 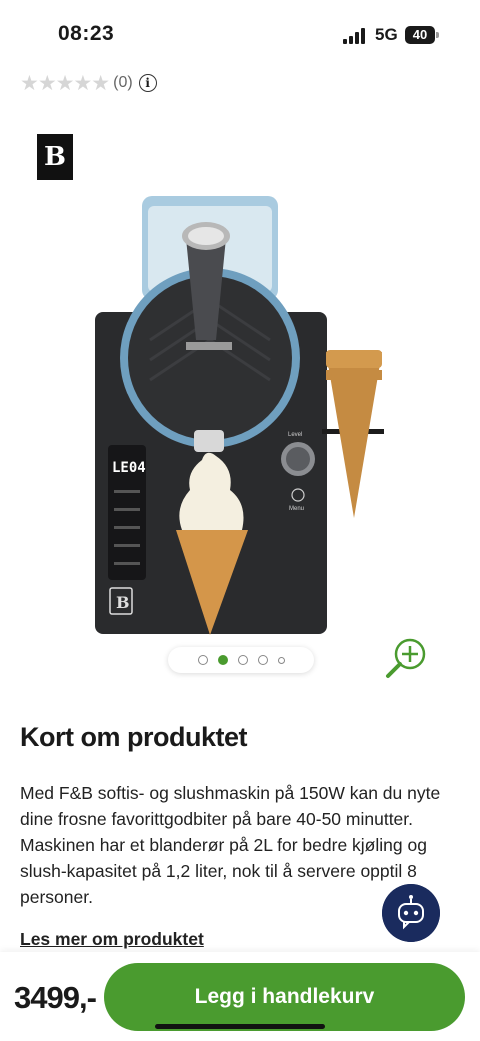 I want to click on pager-dot-active, so click(x=222, y=660).